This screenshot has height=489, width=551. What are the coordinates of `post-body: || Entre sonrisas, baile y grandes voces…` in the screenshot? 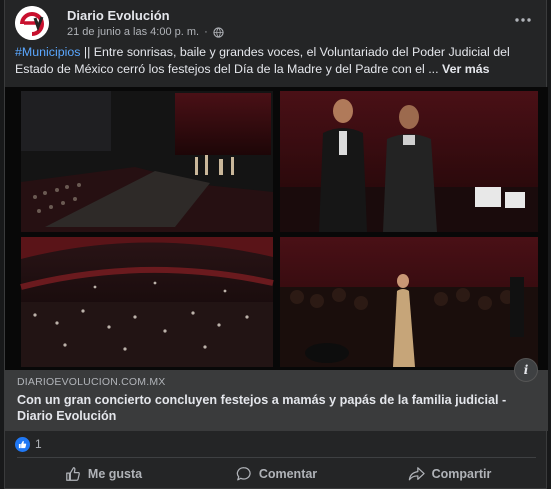 It's located at (262, 60).